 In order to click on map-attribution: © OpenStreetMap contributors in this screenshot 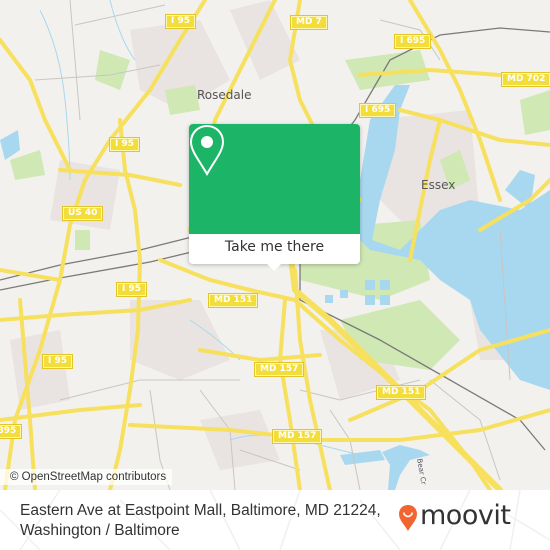, I will do `click(86, 477)`.